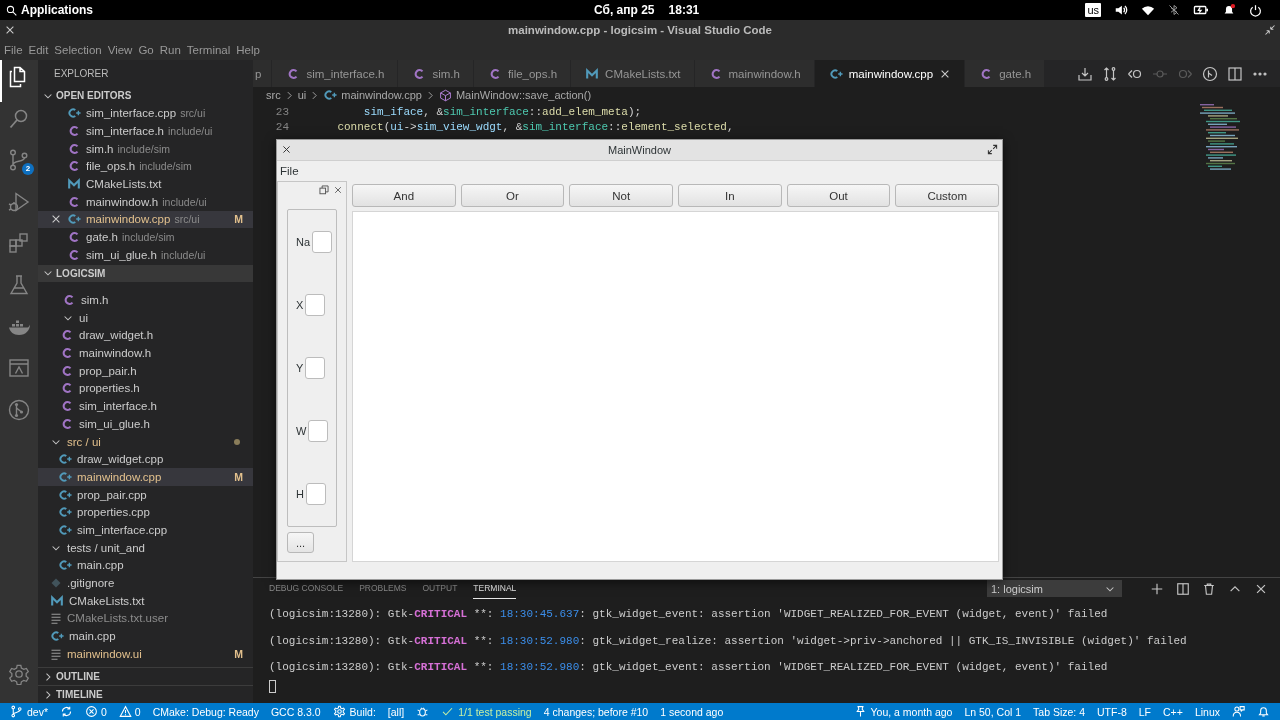  What do you see at coordinates (145, 676) in the screenshot?
I see `section-header: OUTLINE` at bounding box center [145, 676].